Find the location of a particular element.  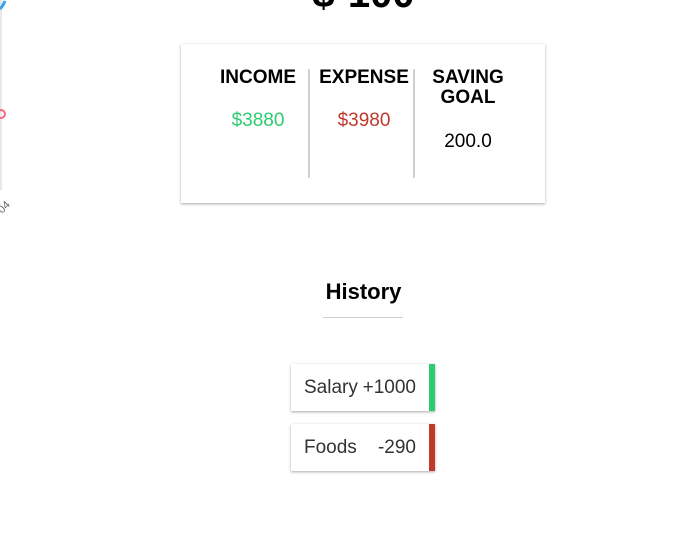

balance-amount: $-100 is located at coordinates (343, 7).